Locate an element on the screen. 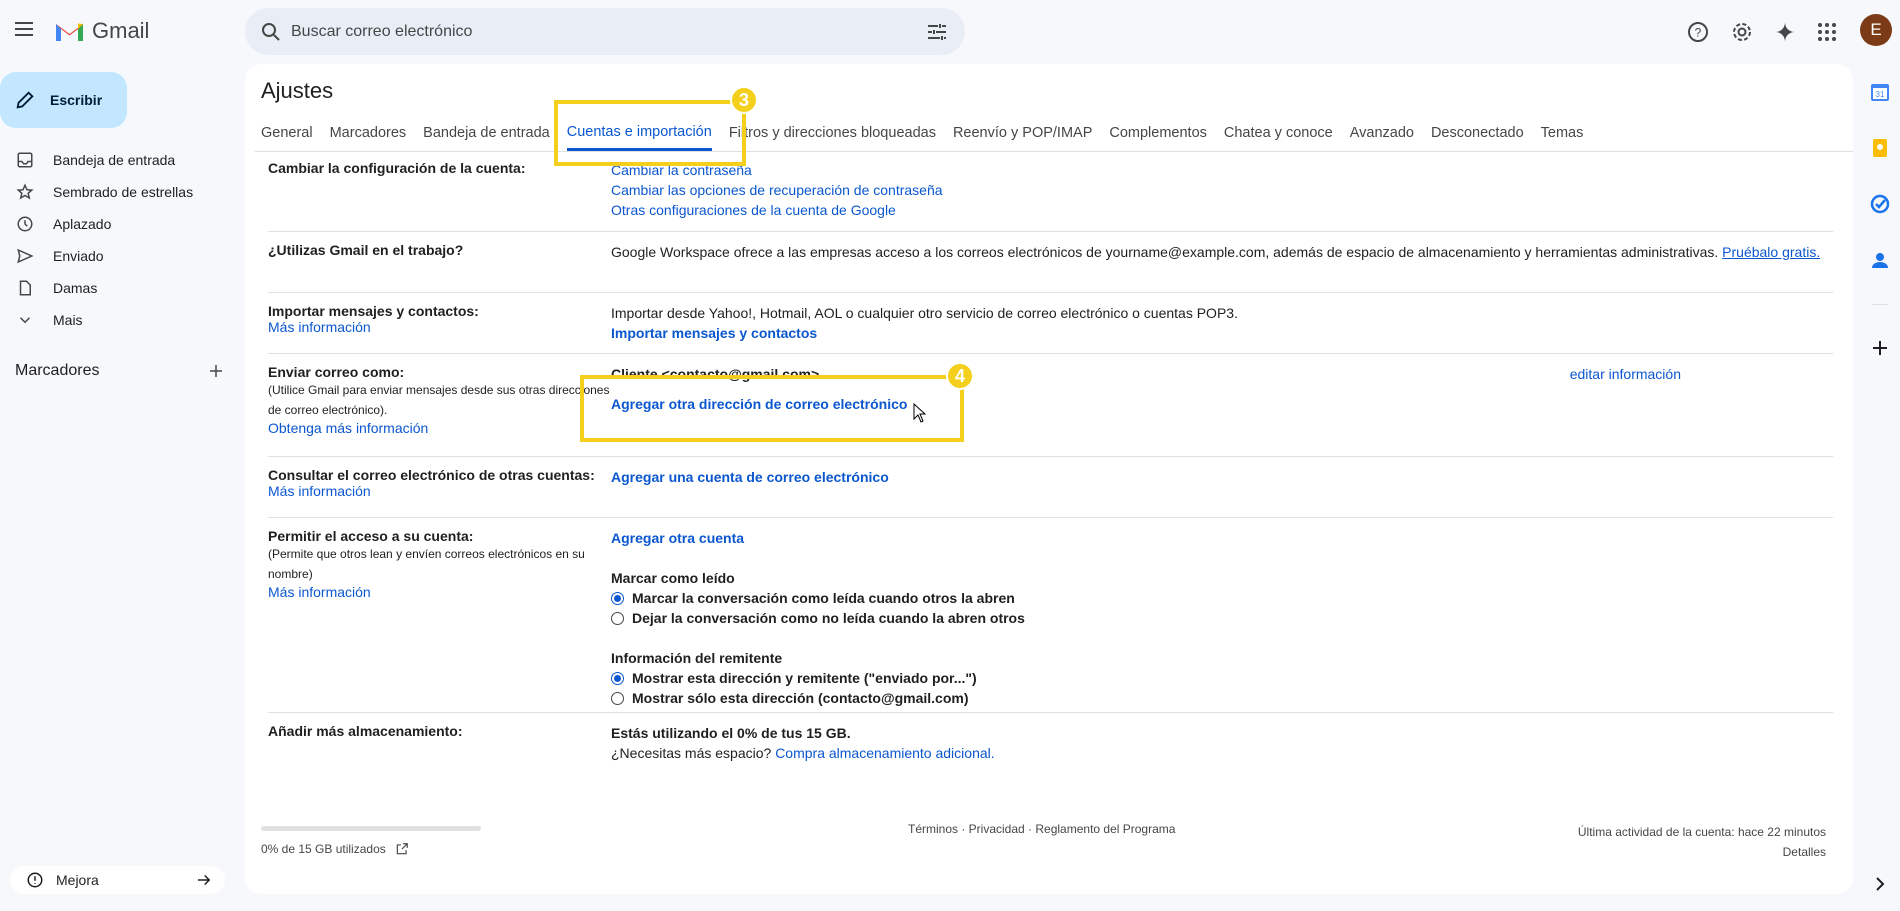 This screenshot has height=911, width=1900. step-badge-3: 3 is located at coordinates (744, 100).